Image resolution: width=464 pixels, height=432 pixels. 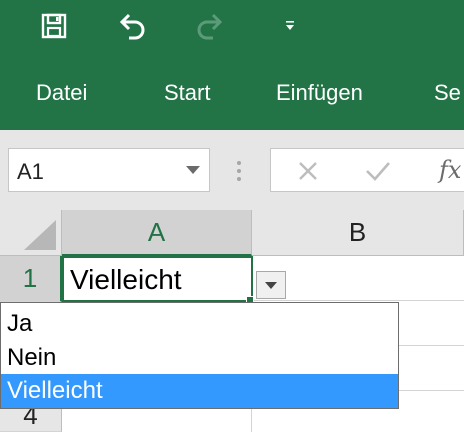 What do you see at coordinates (308, 173) in the screenshot?
I see `cancel-icon` at bounding box center [308, 173].